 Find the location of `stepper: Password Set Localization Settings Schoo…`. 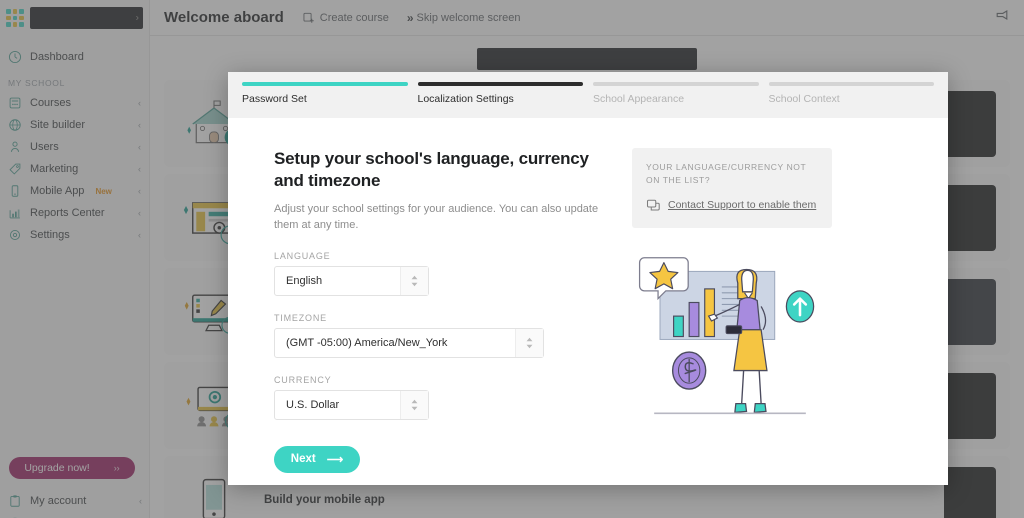

stepper: Password Set Localization Settings Schoo… is located at coordinates (588, 95).